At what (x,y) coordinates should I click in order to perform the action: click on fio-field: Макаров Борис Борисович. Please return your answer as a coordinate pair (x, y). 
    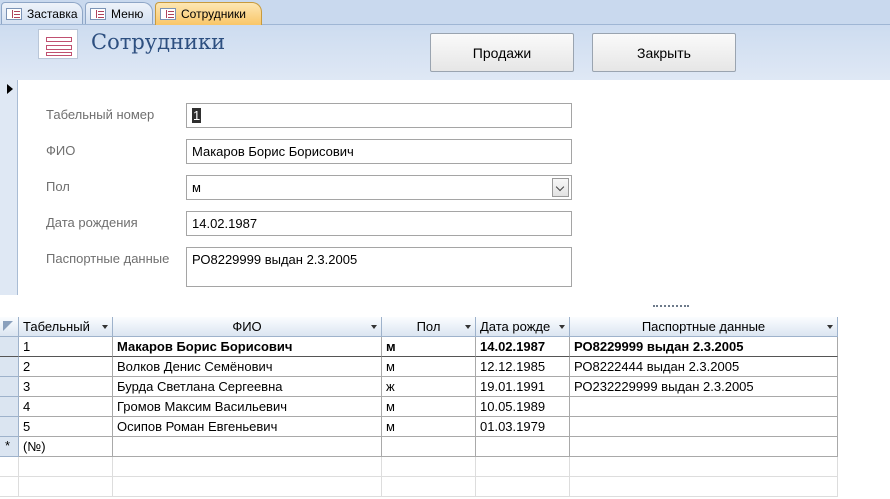
    Looking at the image, I should click on (379, 151).